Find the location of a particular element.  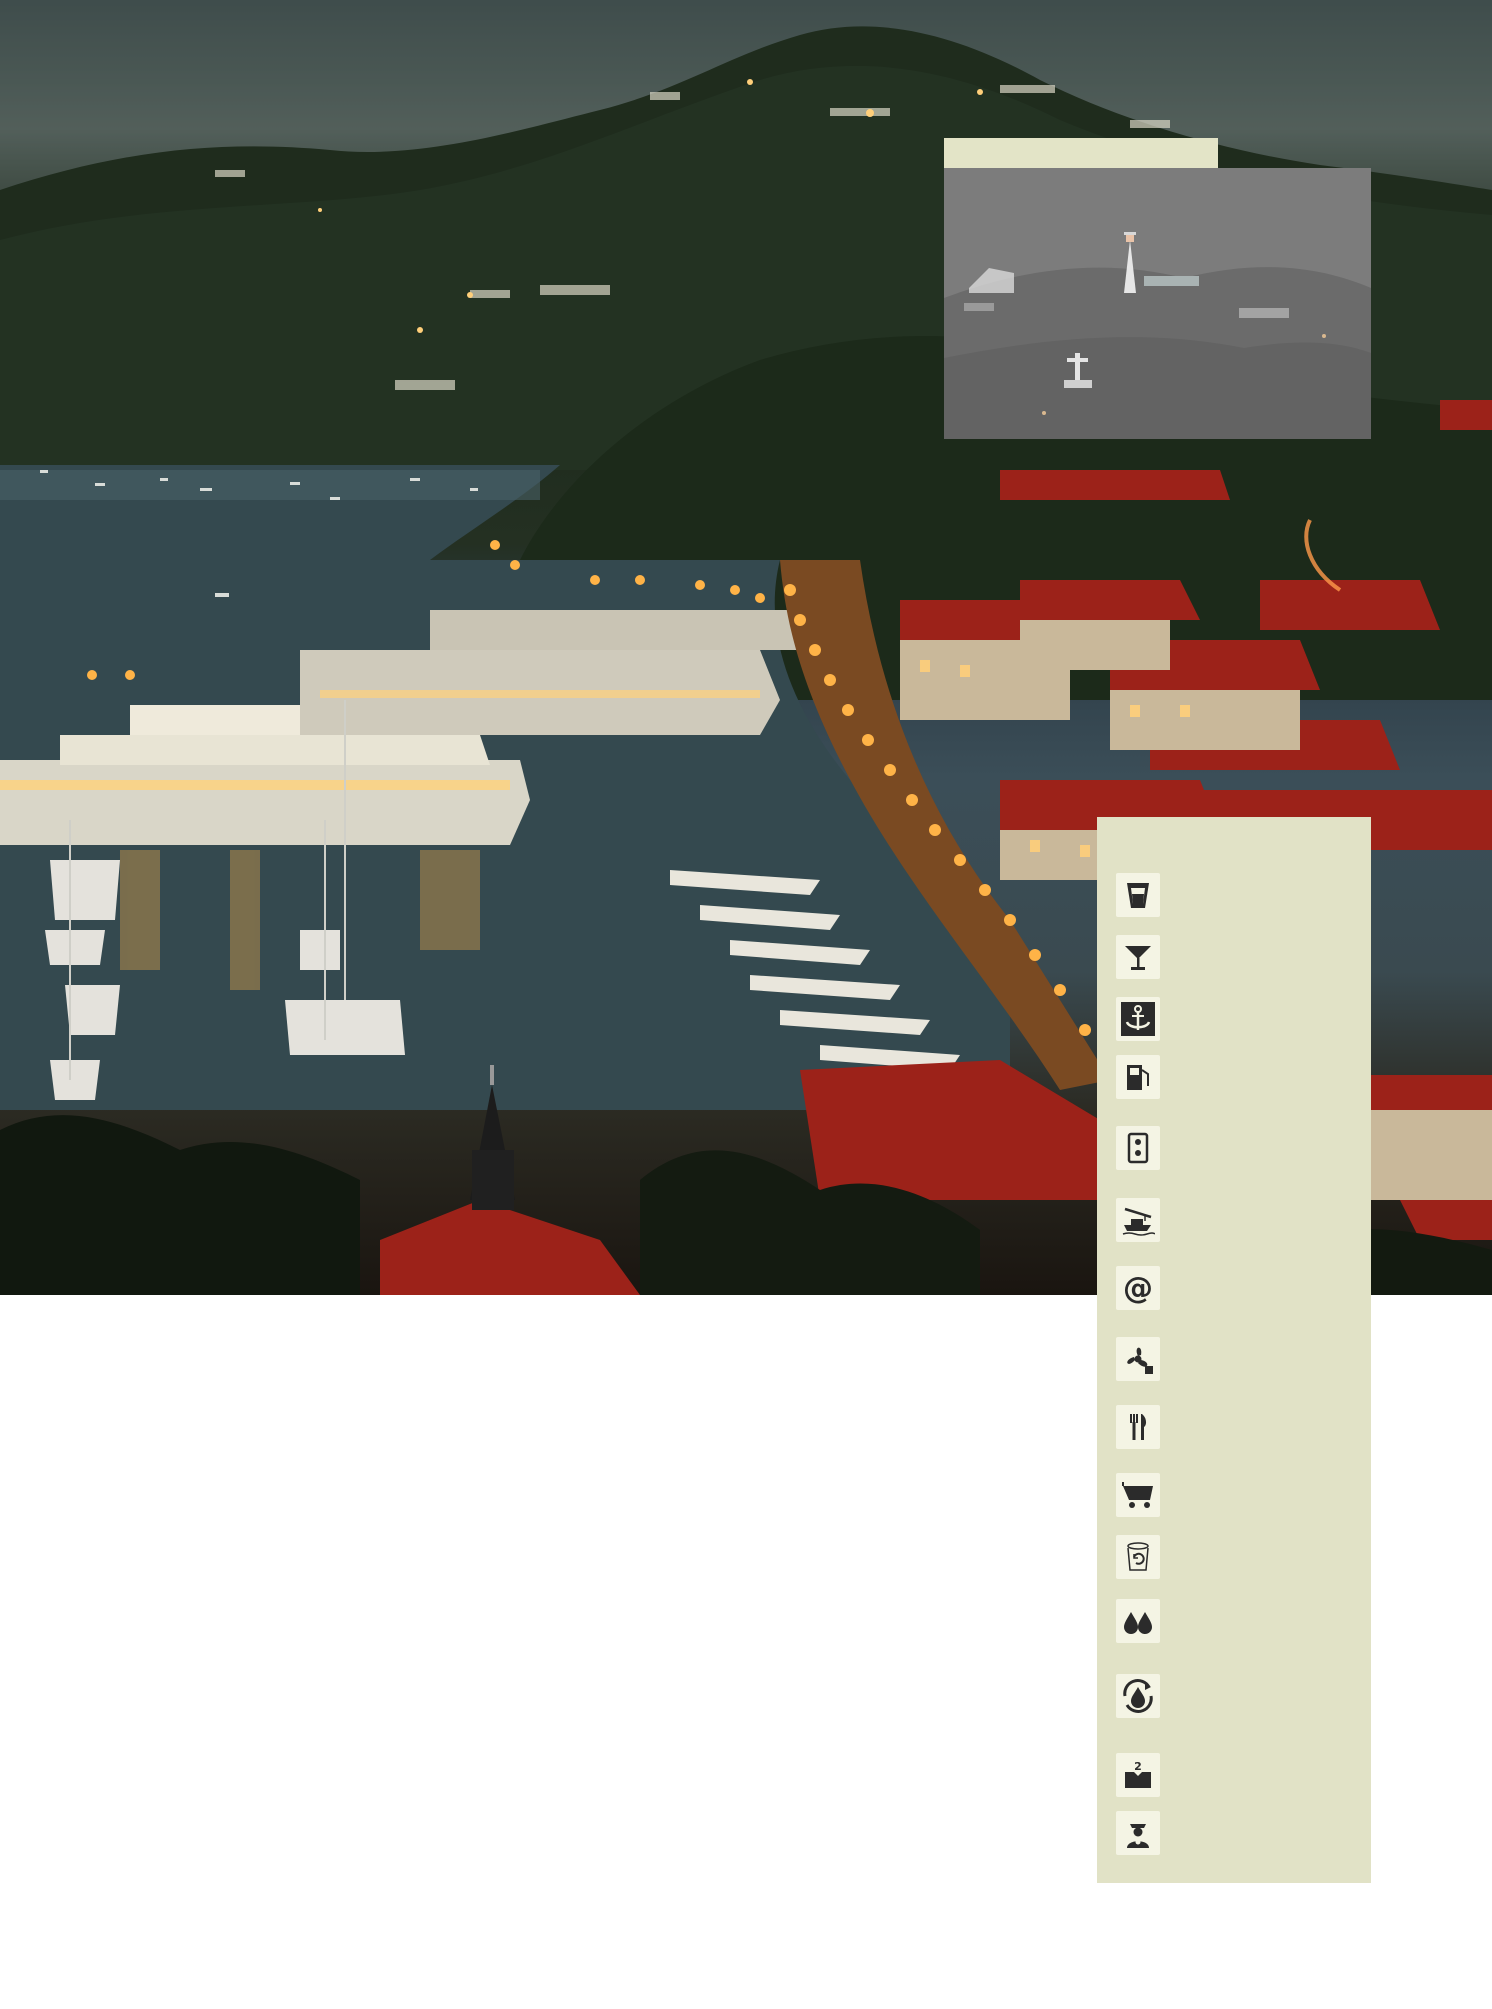

propeller-repair-icon is located at coordinates (1138, 1359).